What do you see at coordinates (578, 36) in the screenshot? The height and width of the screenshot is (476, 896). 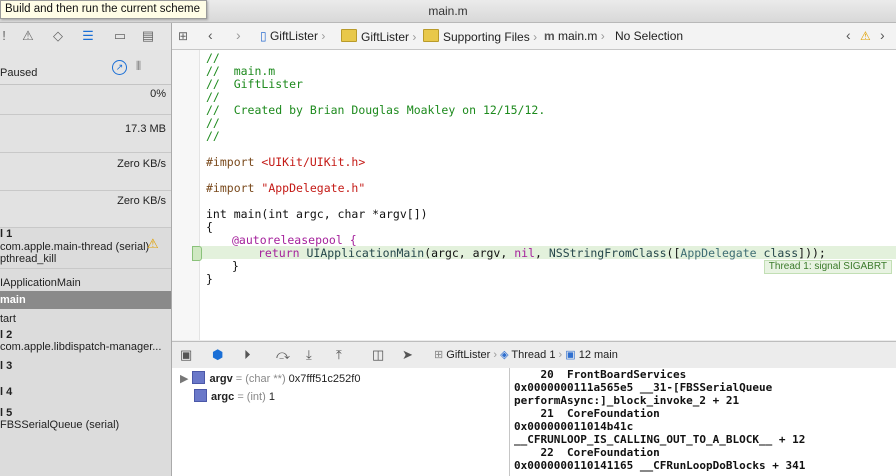 I see `jump-file-label: main.m` at bounding box center [578, 36].